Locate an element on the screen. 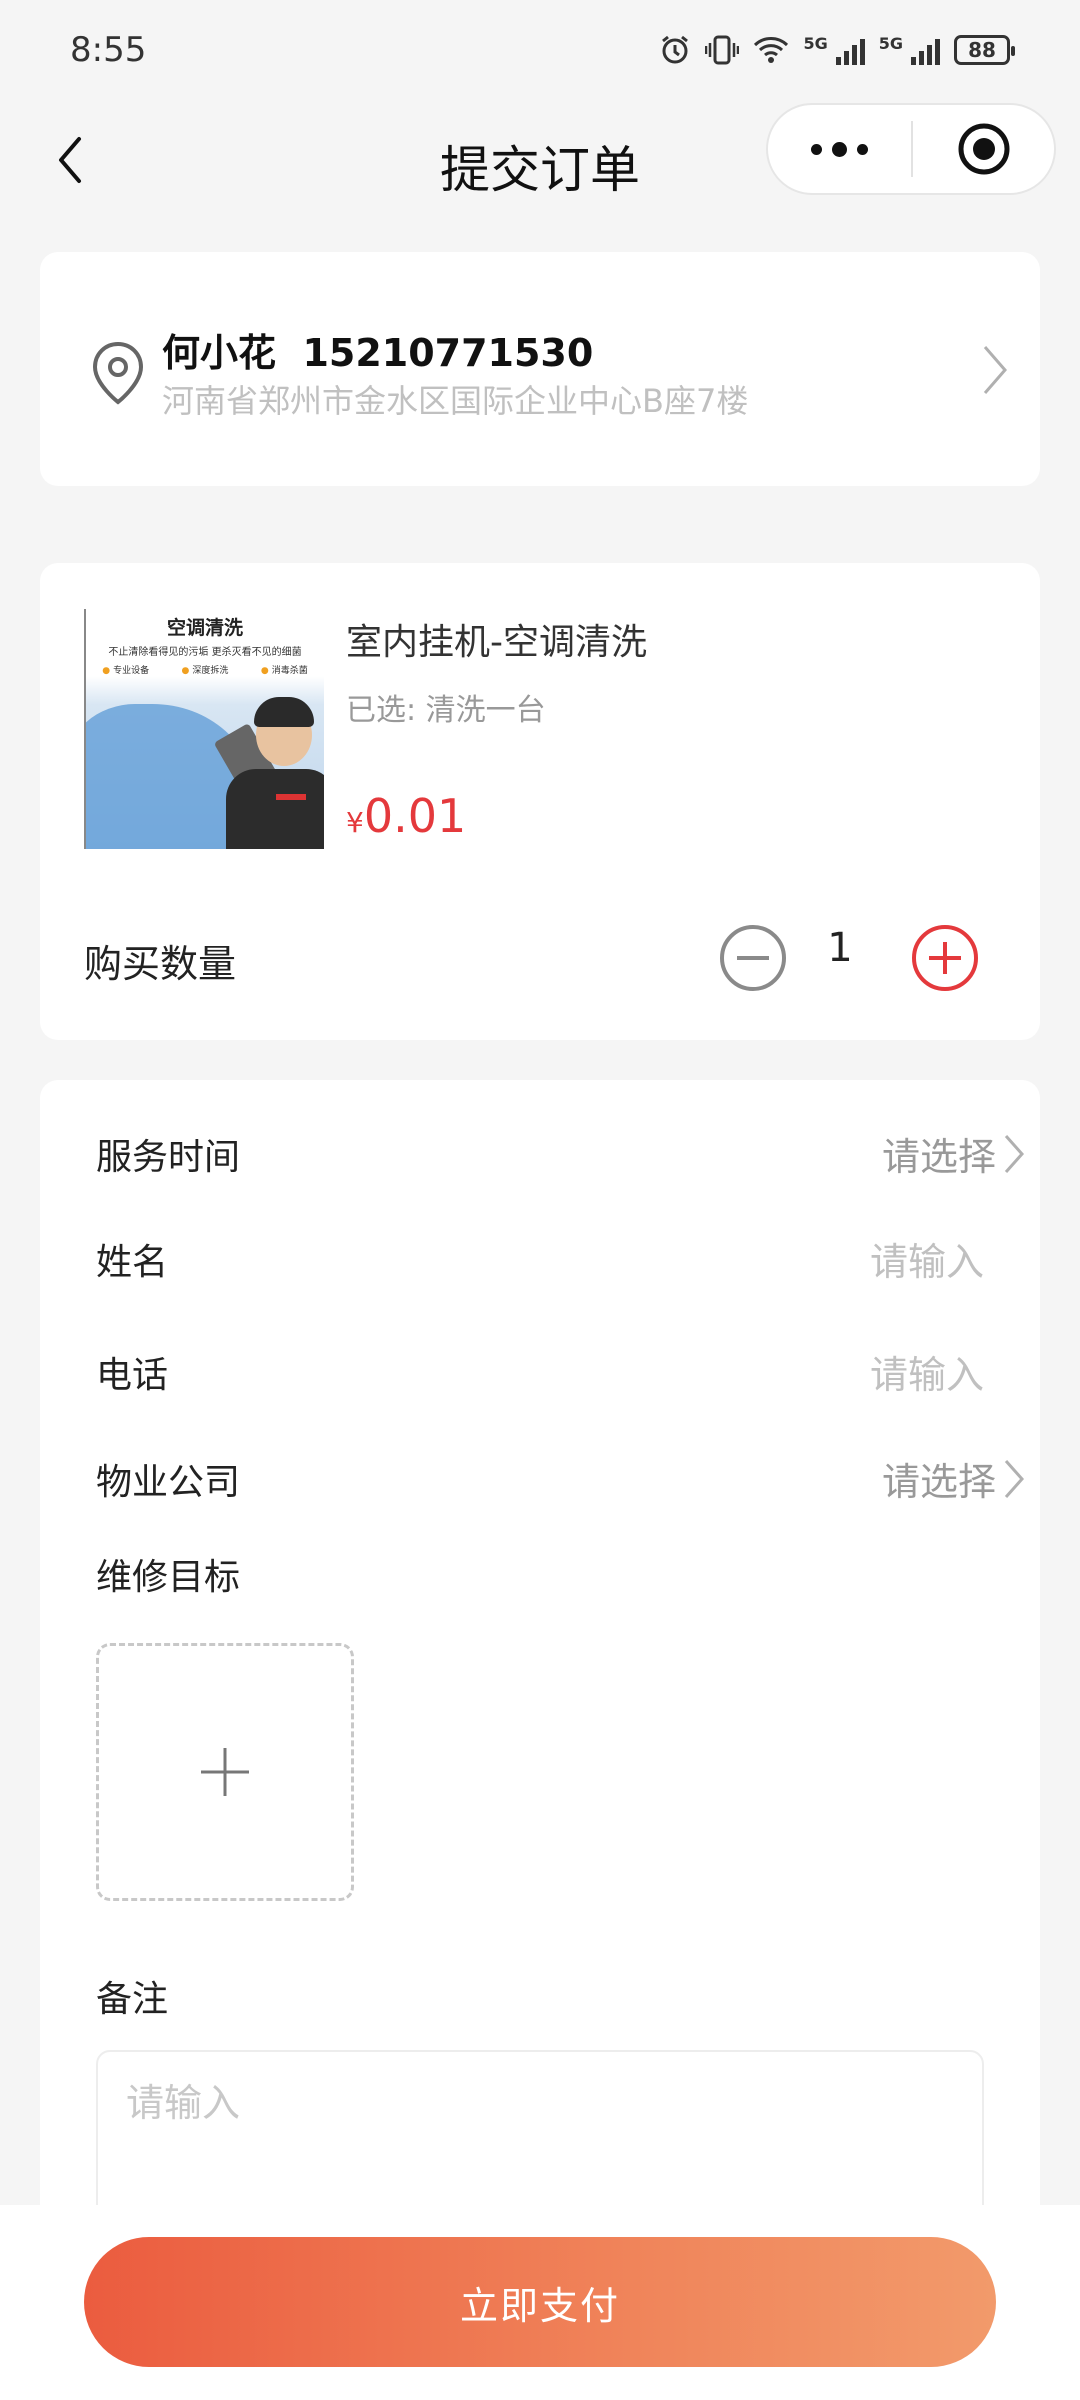 The height and width of the screenshot is (2400, 1080). product-image-person is located at coordinates (275, 809).